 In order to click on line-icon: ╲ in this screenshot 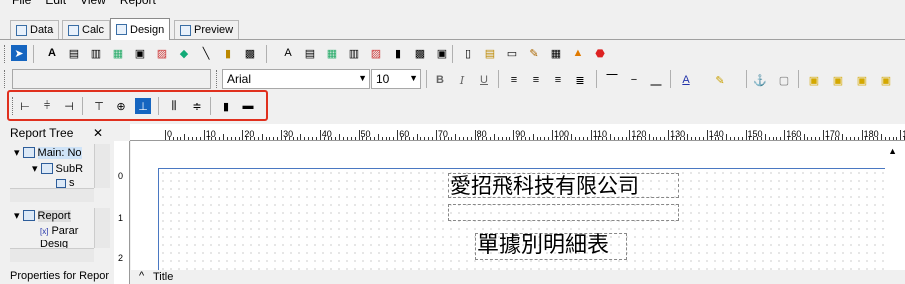, I will do `click(206, 53)`.